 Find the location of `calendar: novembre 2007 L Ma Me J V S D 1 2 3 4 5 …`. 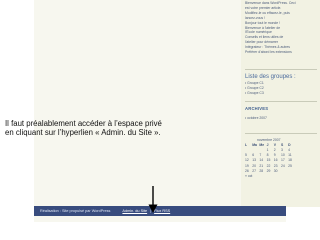

calendar: novembre 2007 L Ma Me J V S D 1 2 3 4 5 … is located at coordinates (282, 159).